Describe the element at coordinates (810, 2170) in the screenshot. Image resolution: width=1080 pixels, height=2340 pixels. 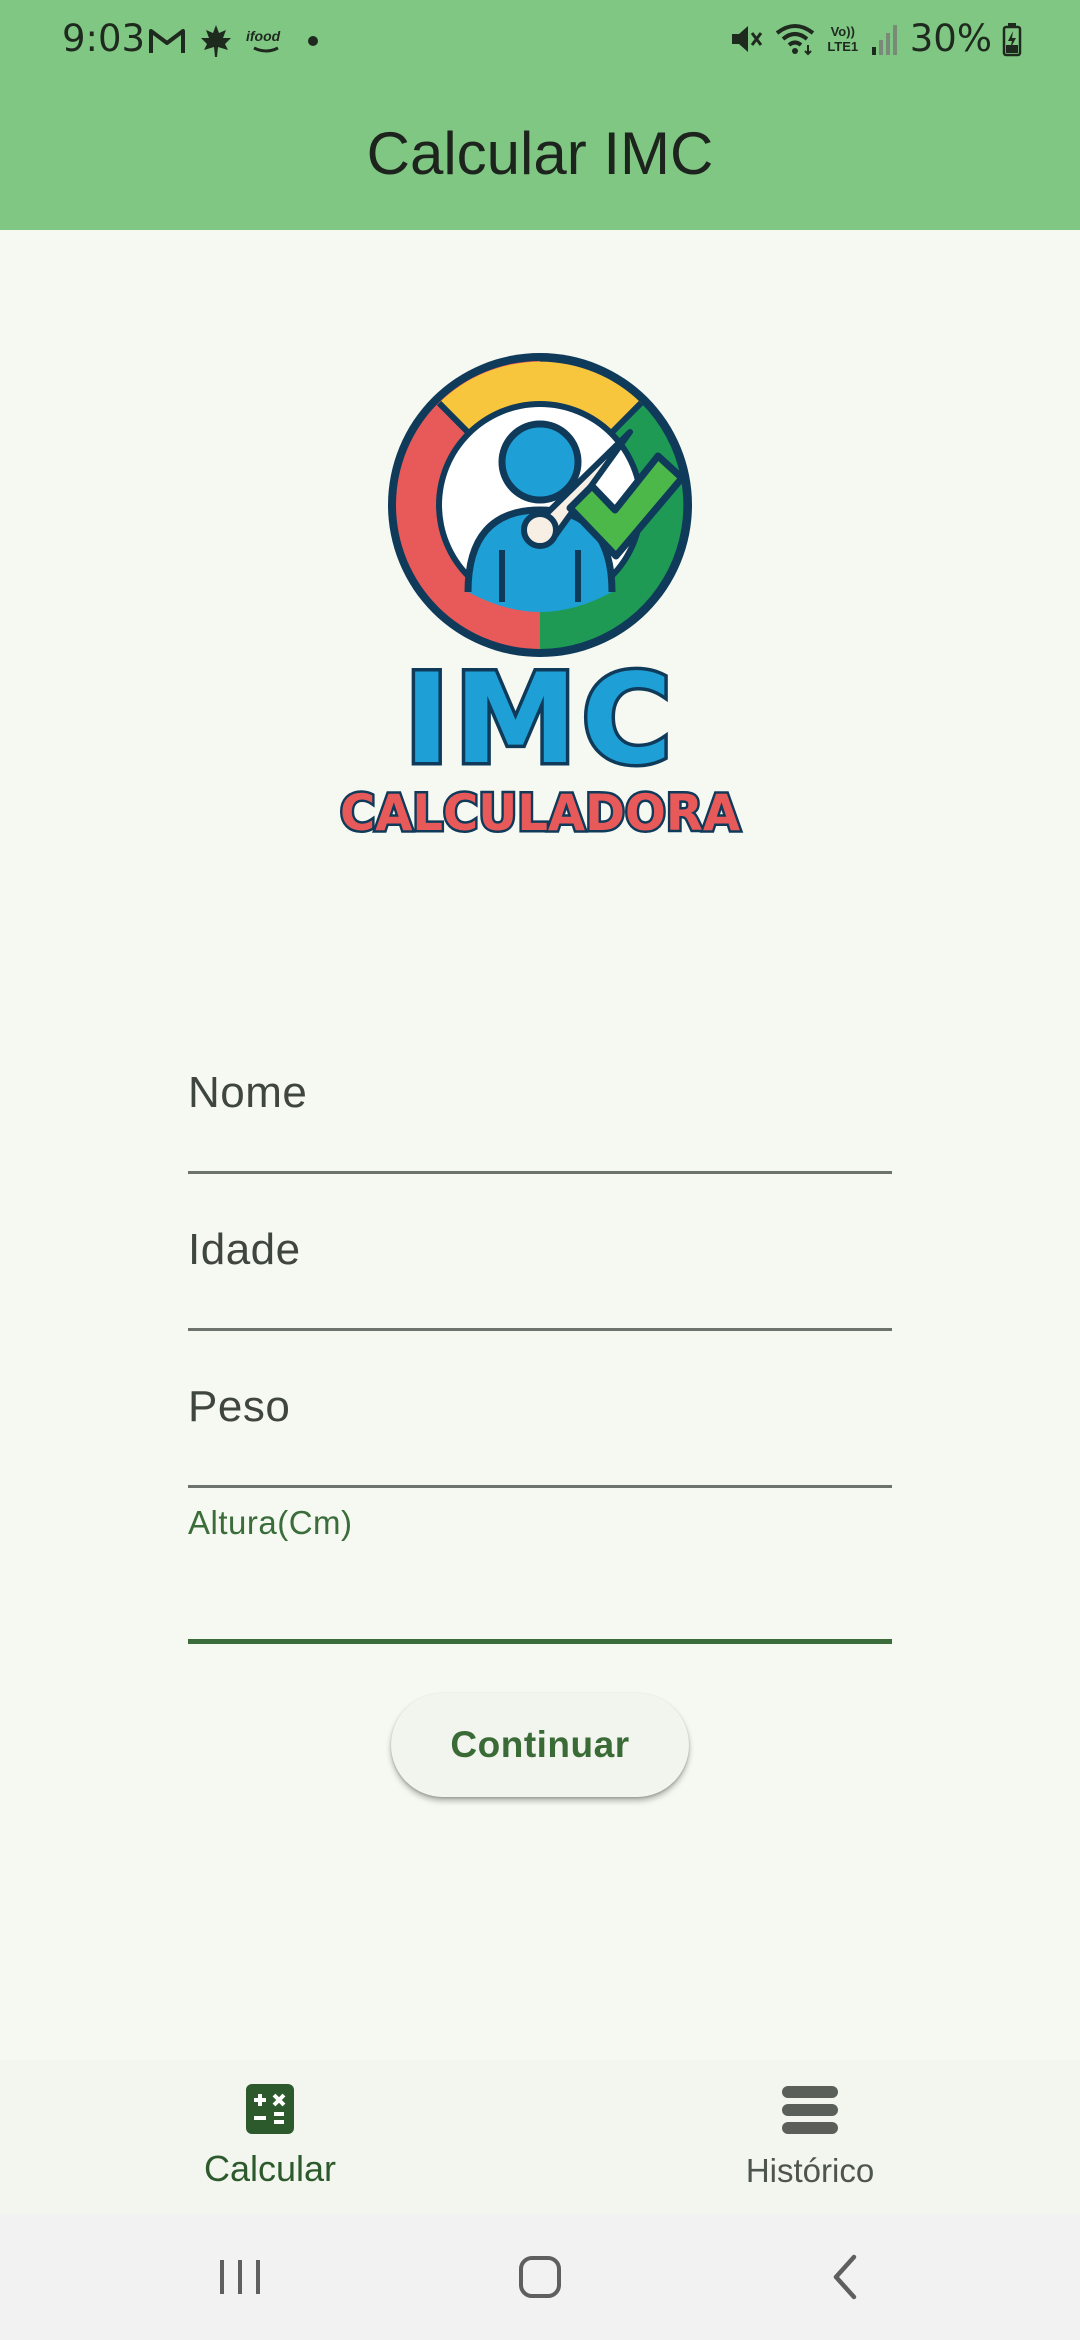
I see `nav-label-historico: Histórico` at that location.